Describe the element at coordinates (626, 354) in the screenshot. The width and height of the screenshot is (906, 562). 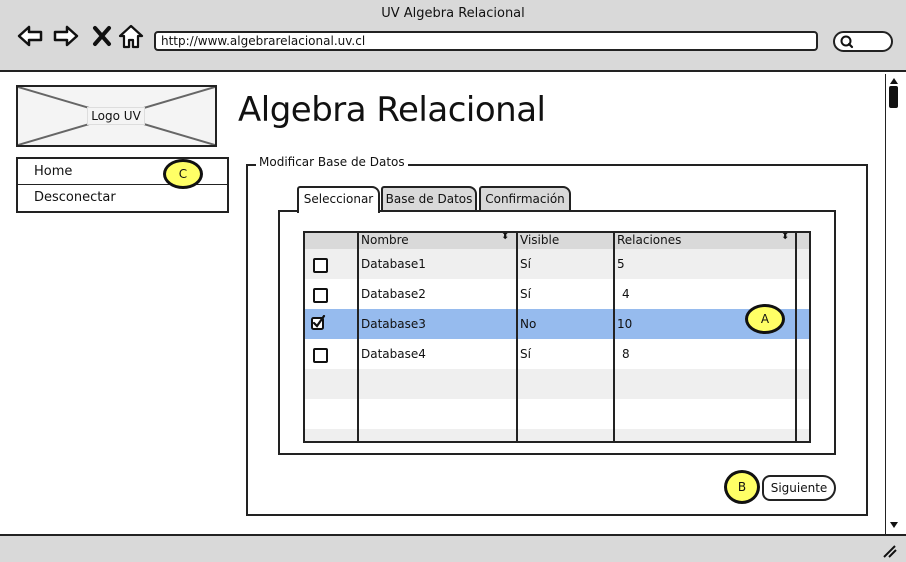
I see `cell-relations: 8` at that location.